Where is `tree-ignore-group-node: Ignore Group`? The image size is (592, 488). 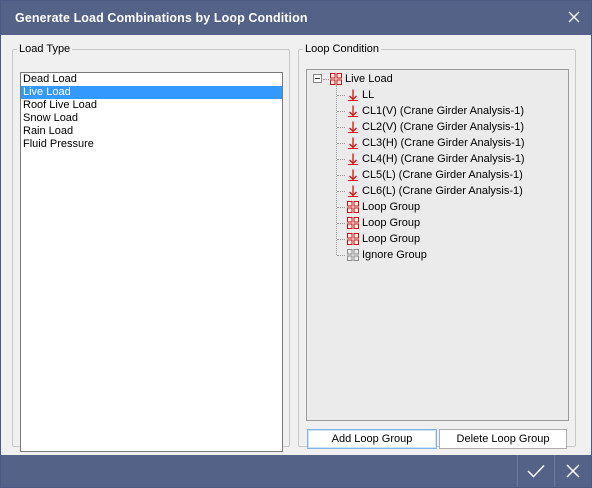
tree-ignore-group-node: Ignore Group is located at coordinates (387, 255).